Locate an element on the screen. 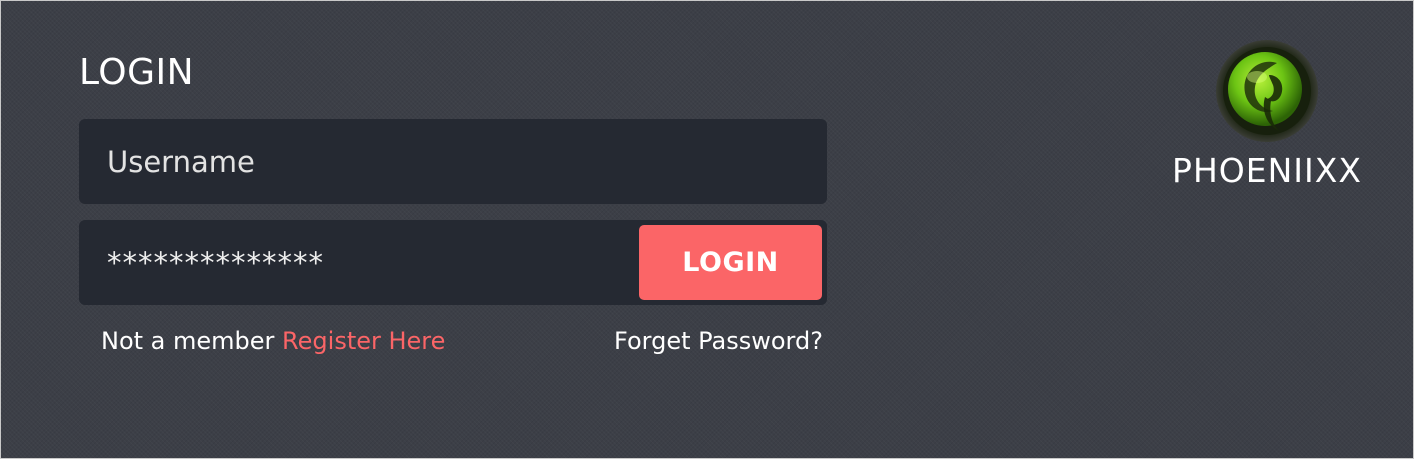  brand-logo: PHOENIIXX is located at coordinates (1267, 114).